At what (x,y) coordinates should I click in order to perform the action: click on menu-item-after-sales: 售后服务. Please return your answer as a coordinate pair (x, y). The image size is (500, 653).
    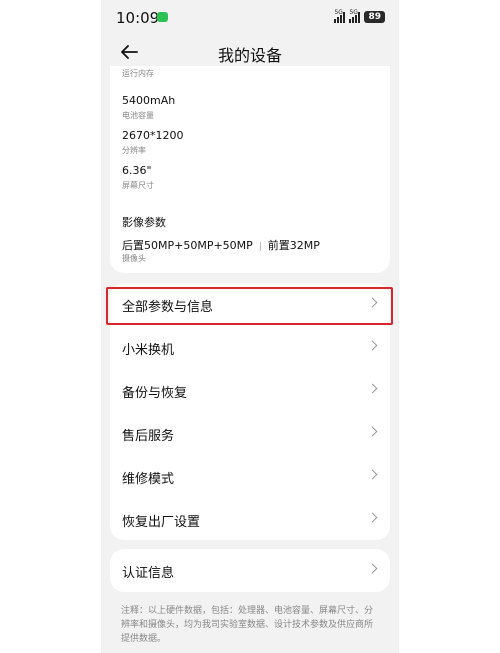
    Looking at the image, I should click on (250, 433).